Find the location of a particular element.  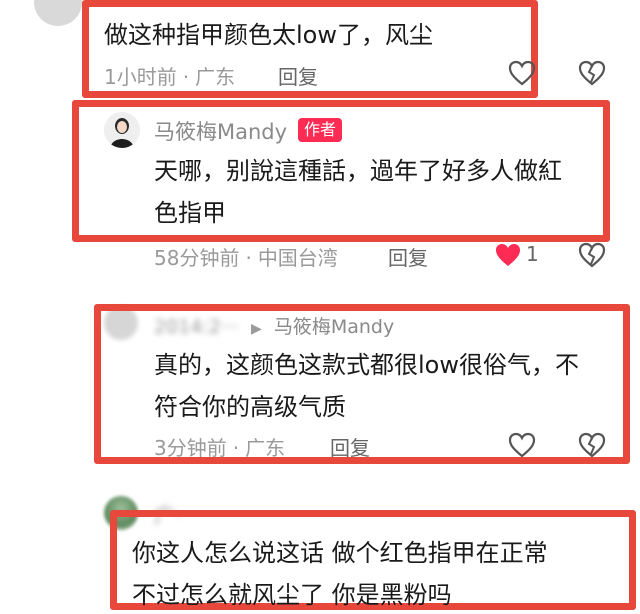

comment-meta: 1小时前 · 广东 is located at coordinates (169, 75).